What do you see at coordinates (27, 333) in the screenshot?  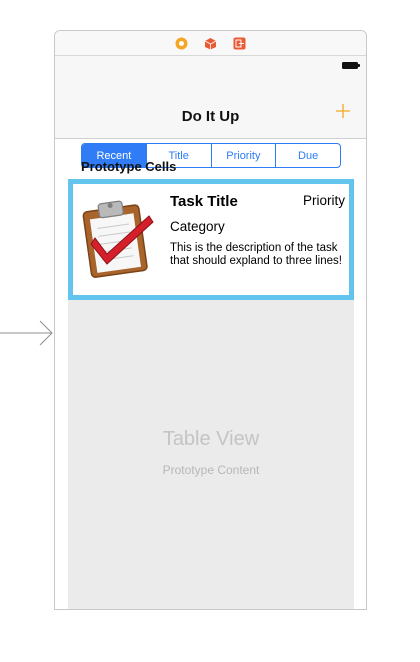 I see `initial-view-controller-arrow` at bounding box center [27, 333].